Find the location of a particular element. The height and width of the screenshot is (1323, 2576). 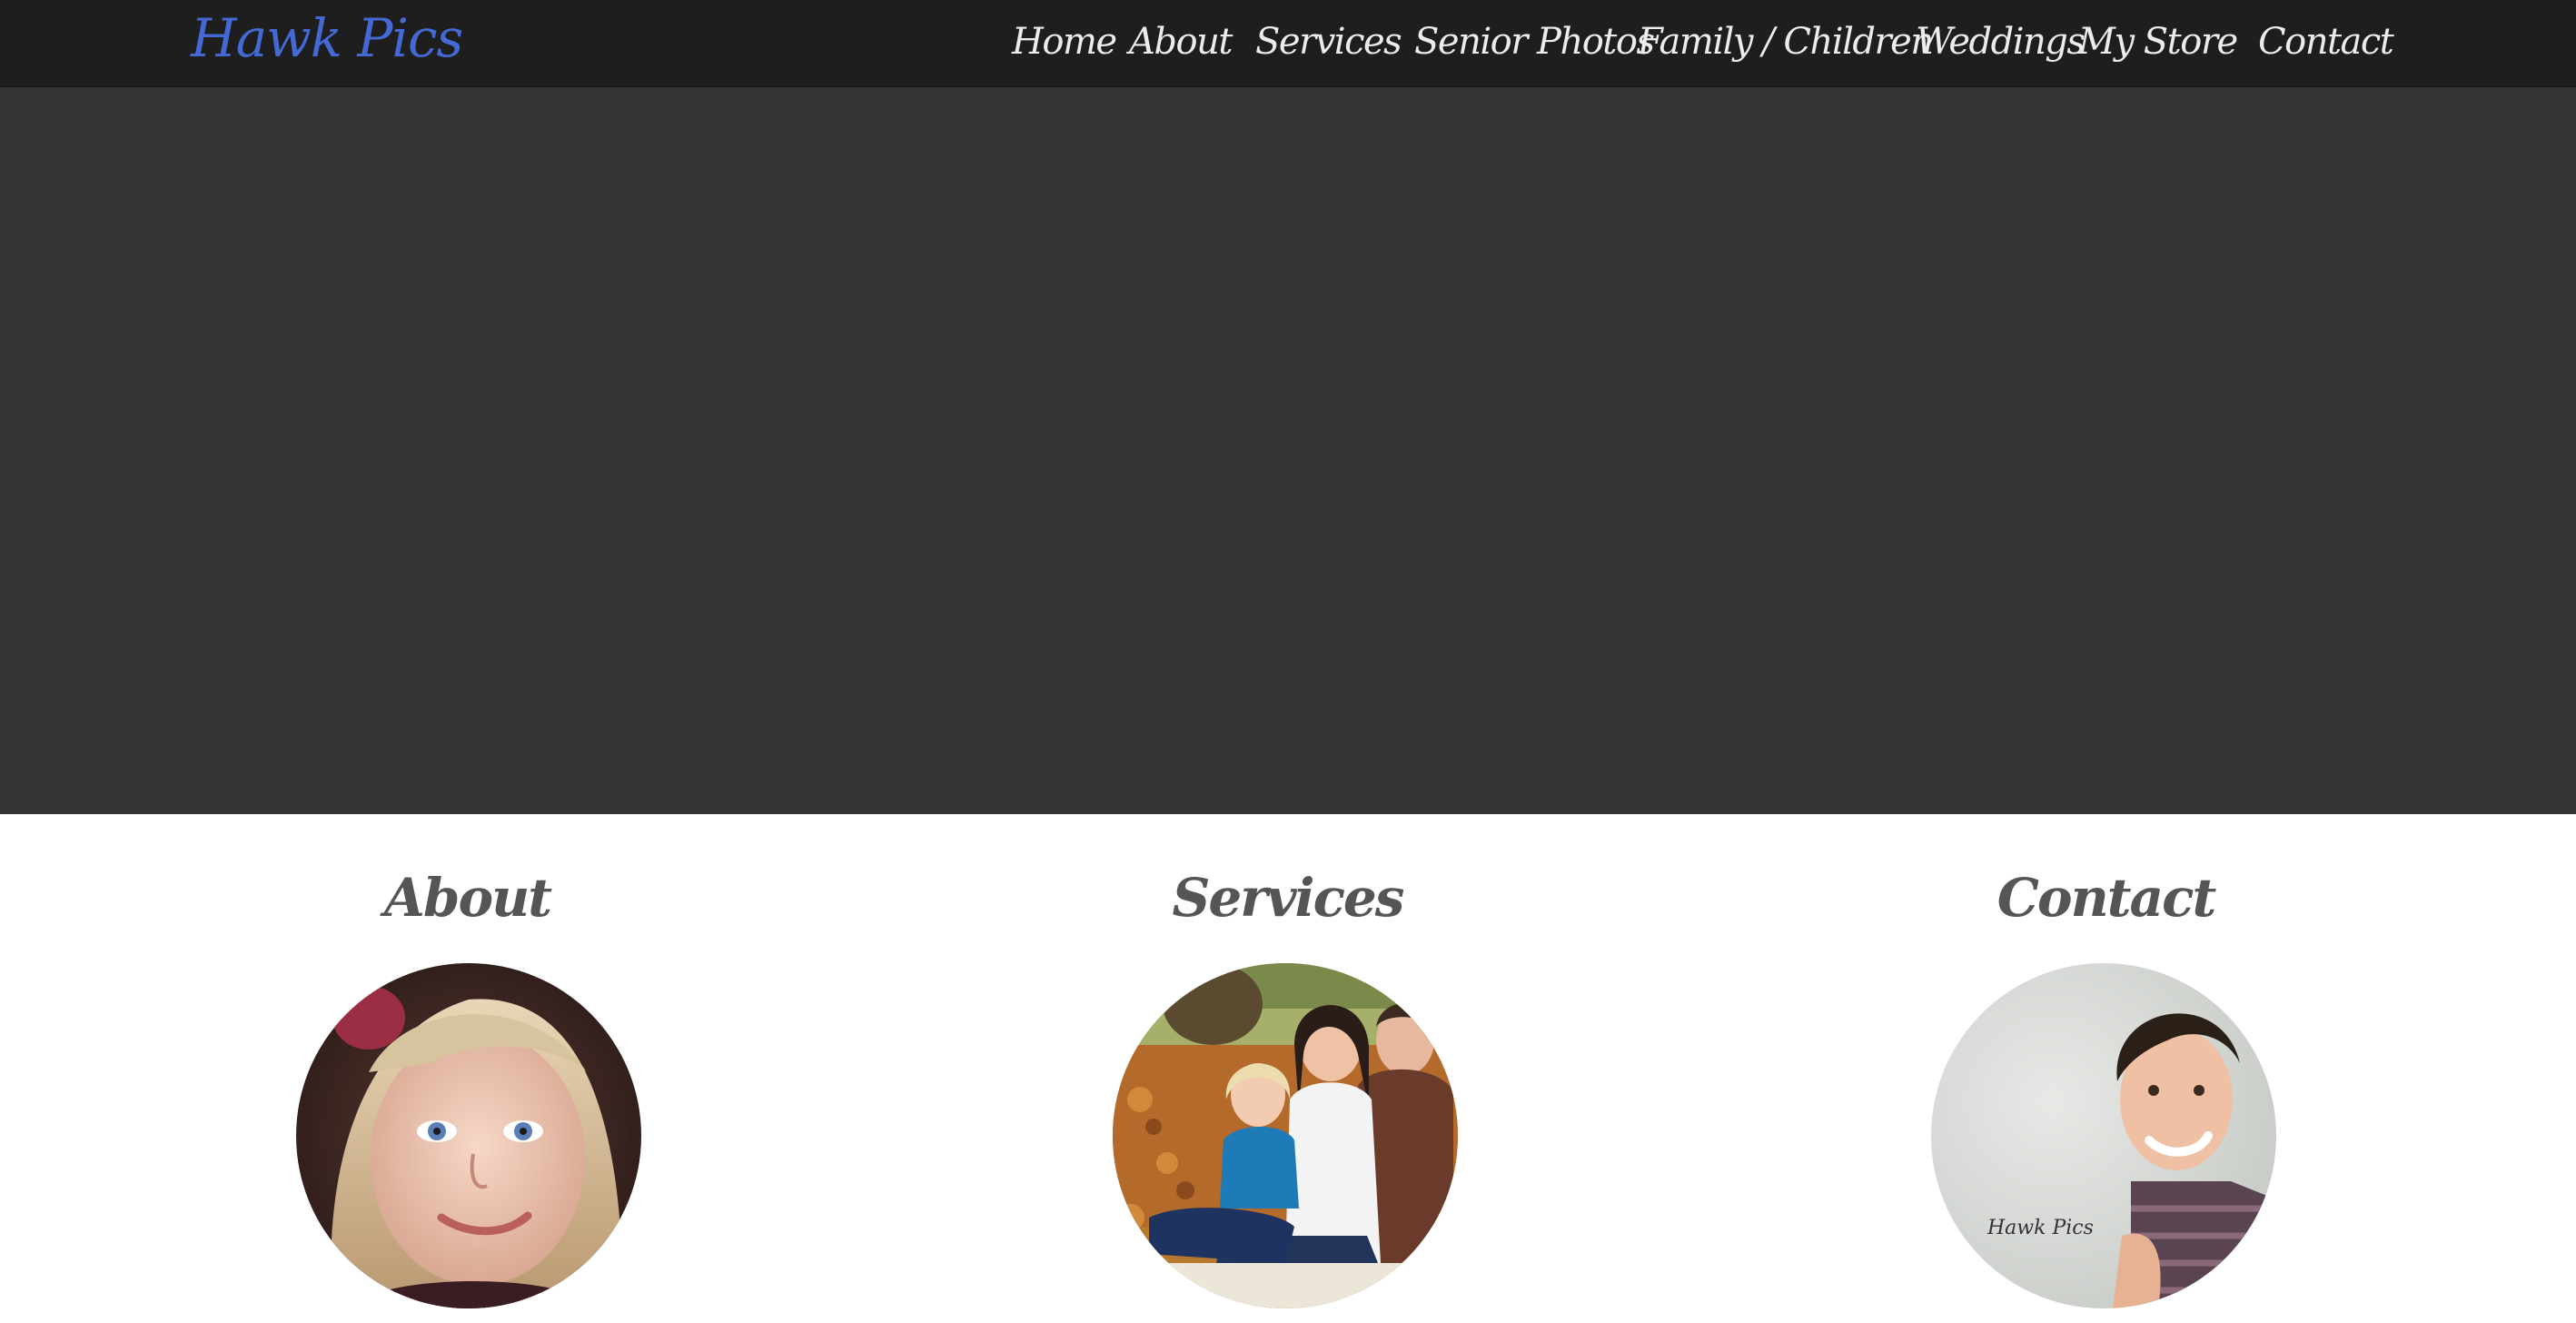

family-autumn-photo is located at coordinates (1285, 1135).